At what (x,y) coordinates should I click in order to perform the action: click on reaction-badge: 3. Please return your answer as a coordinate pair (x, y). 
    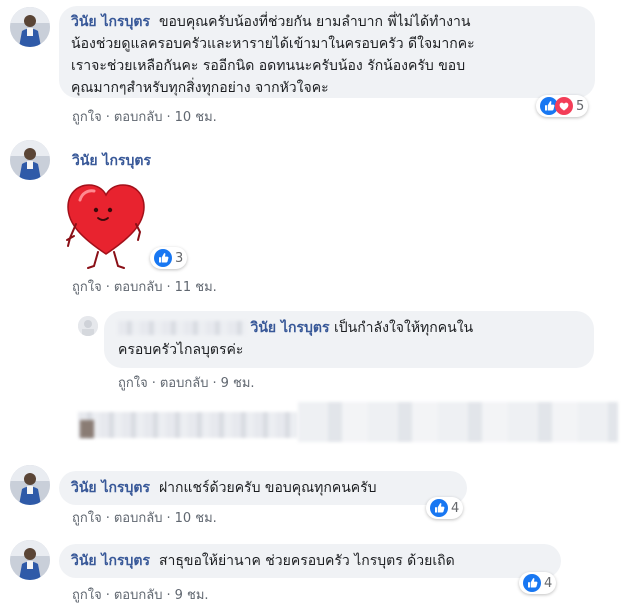
    Looking at the image, I should click on (169, 258).